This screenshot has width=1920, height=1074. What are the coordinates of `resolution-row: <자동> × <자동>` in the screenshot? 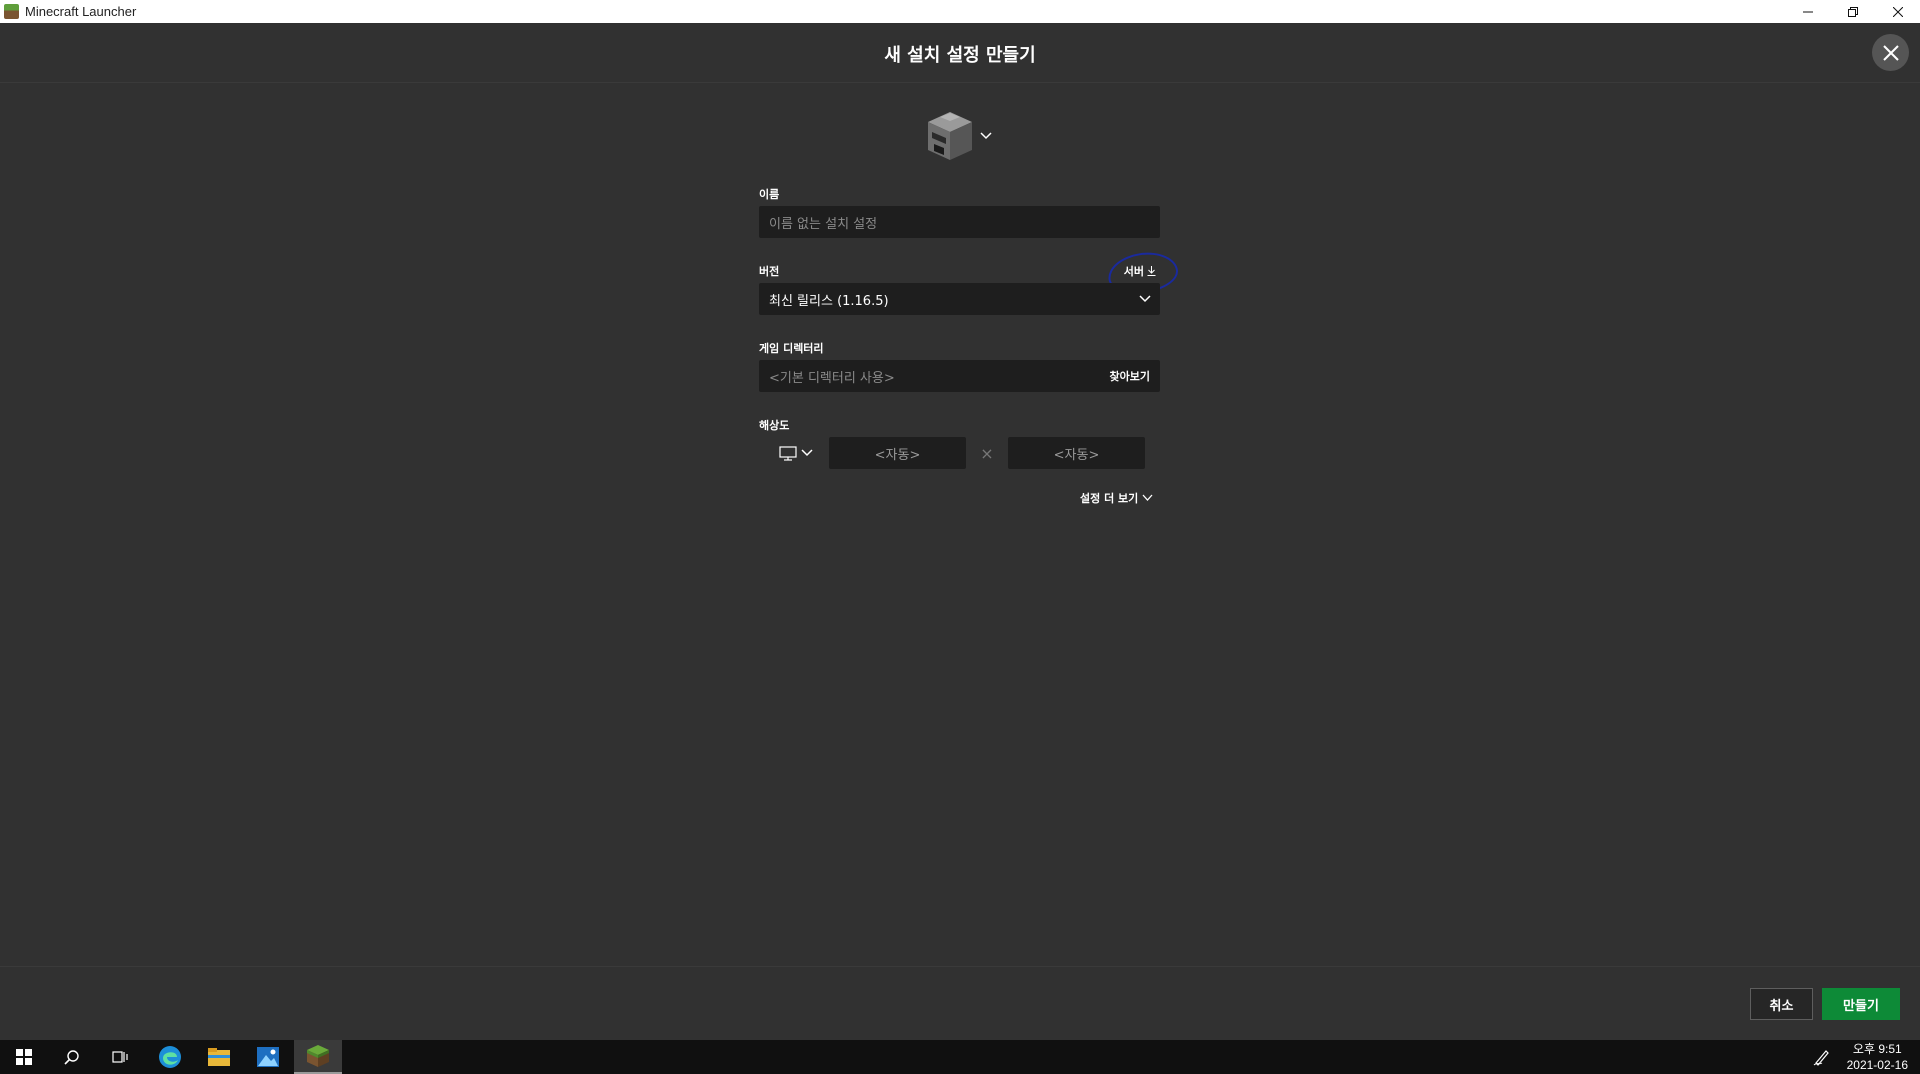 It's located at (959, 453).